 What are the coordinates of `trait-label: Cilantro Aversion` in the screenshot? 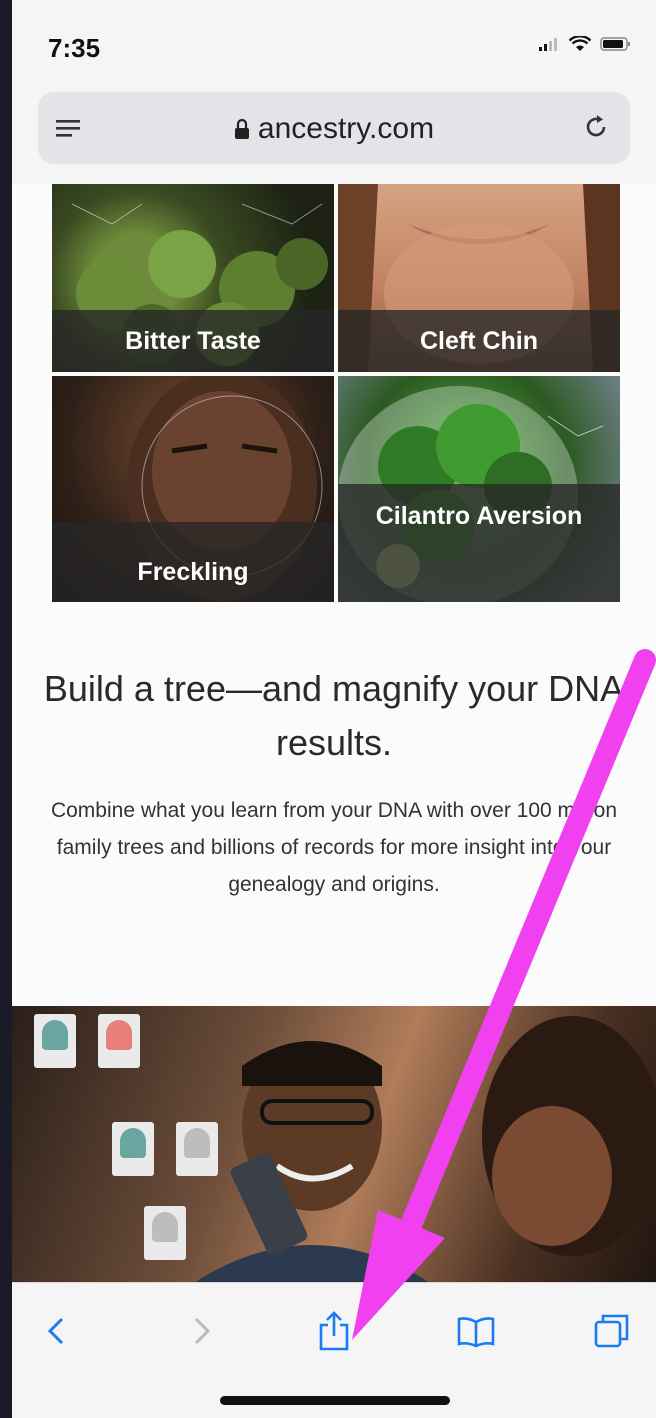 It's located at (479, 543).